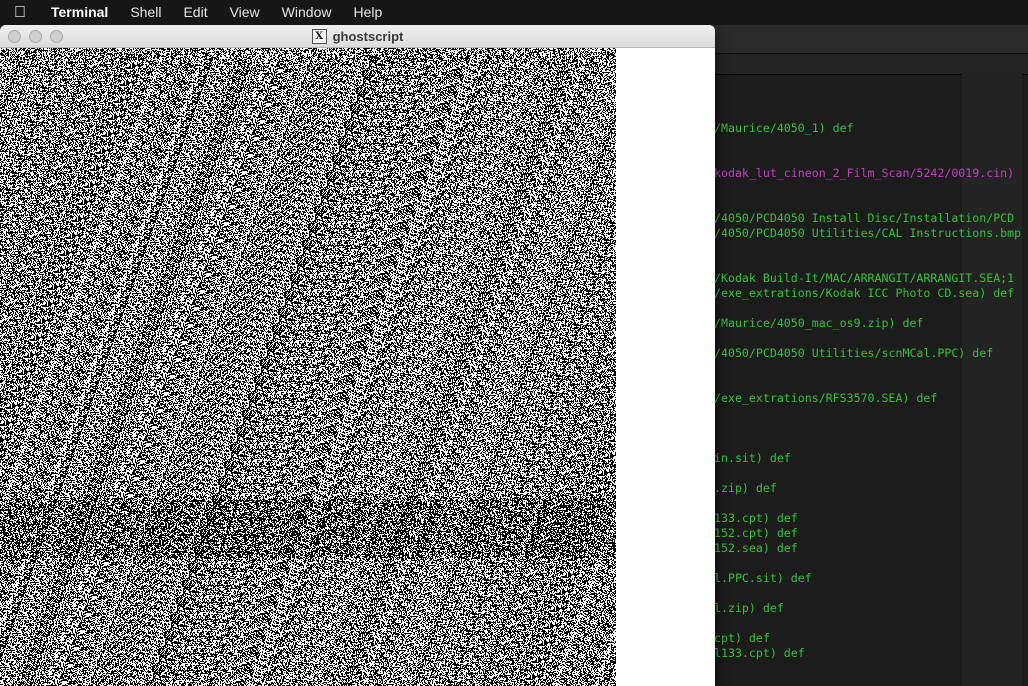  I want to click on menu-help: Help, so click(367, 12).